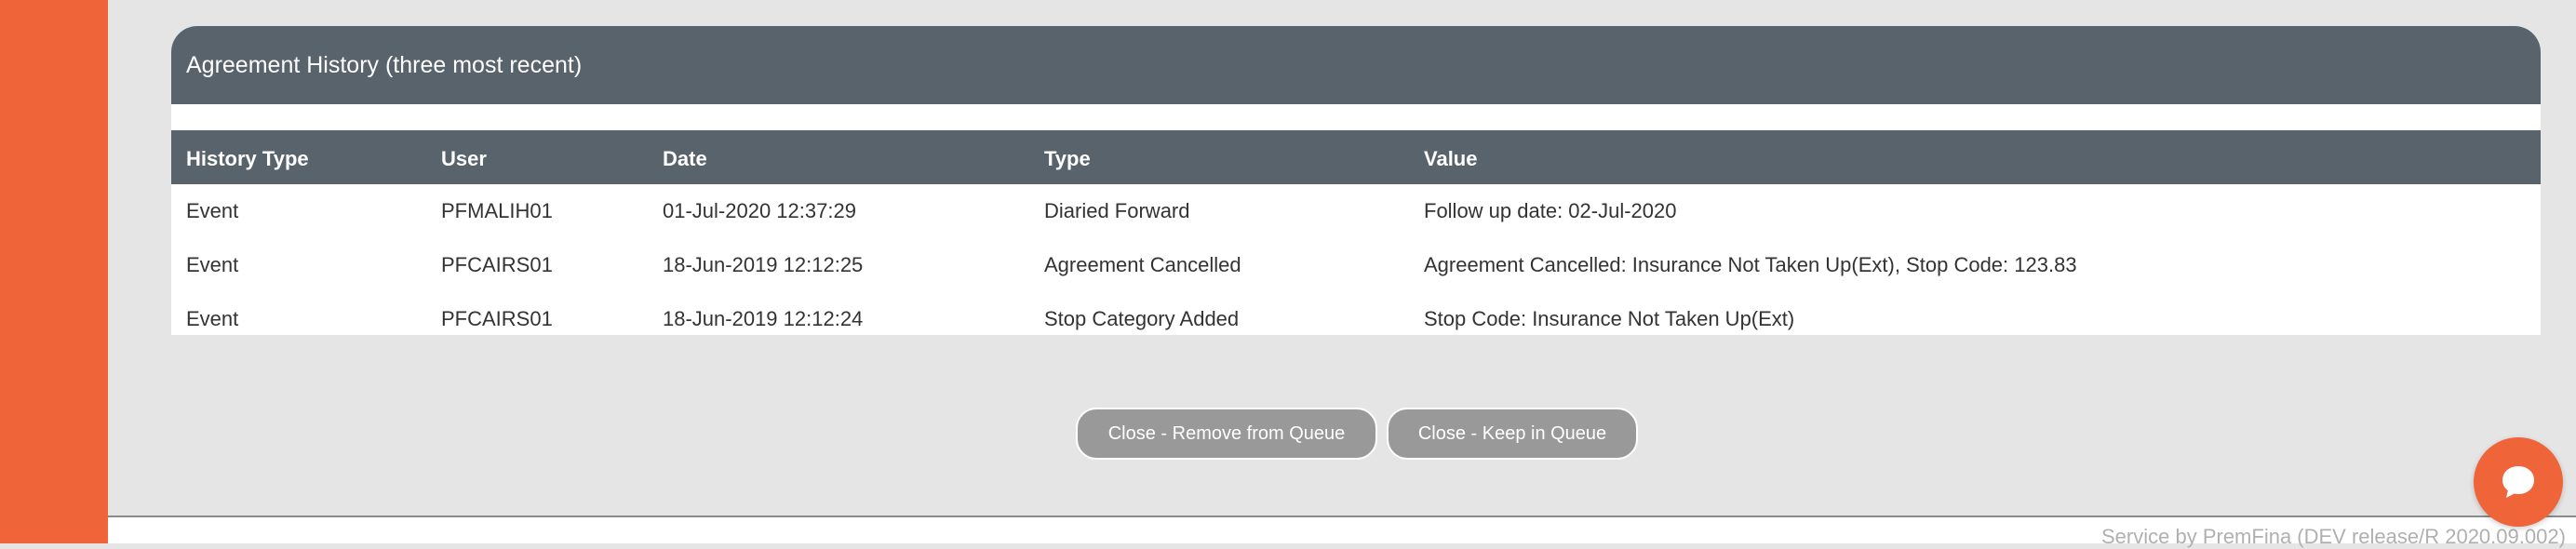 The width and height of the screenshot is (2576, 549). I want to click on cell-date: 01-Jul-2020 12:37:29, so click(759, 210).